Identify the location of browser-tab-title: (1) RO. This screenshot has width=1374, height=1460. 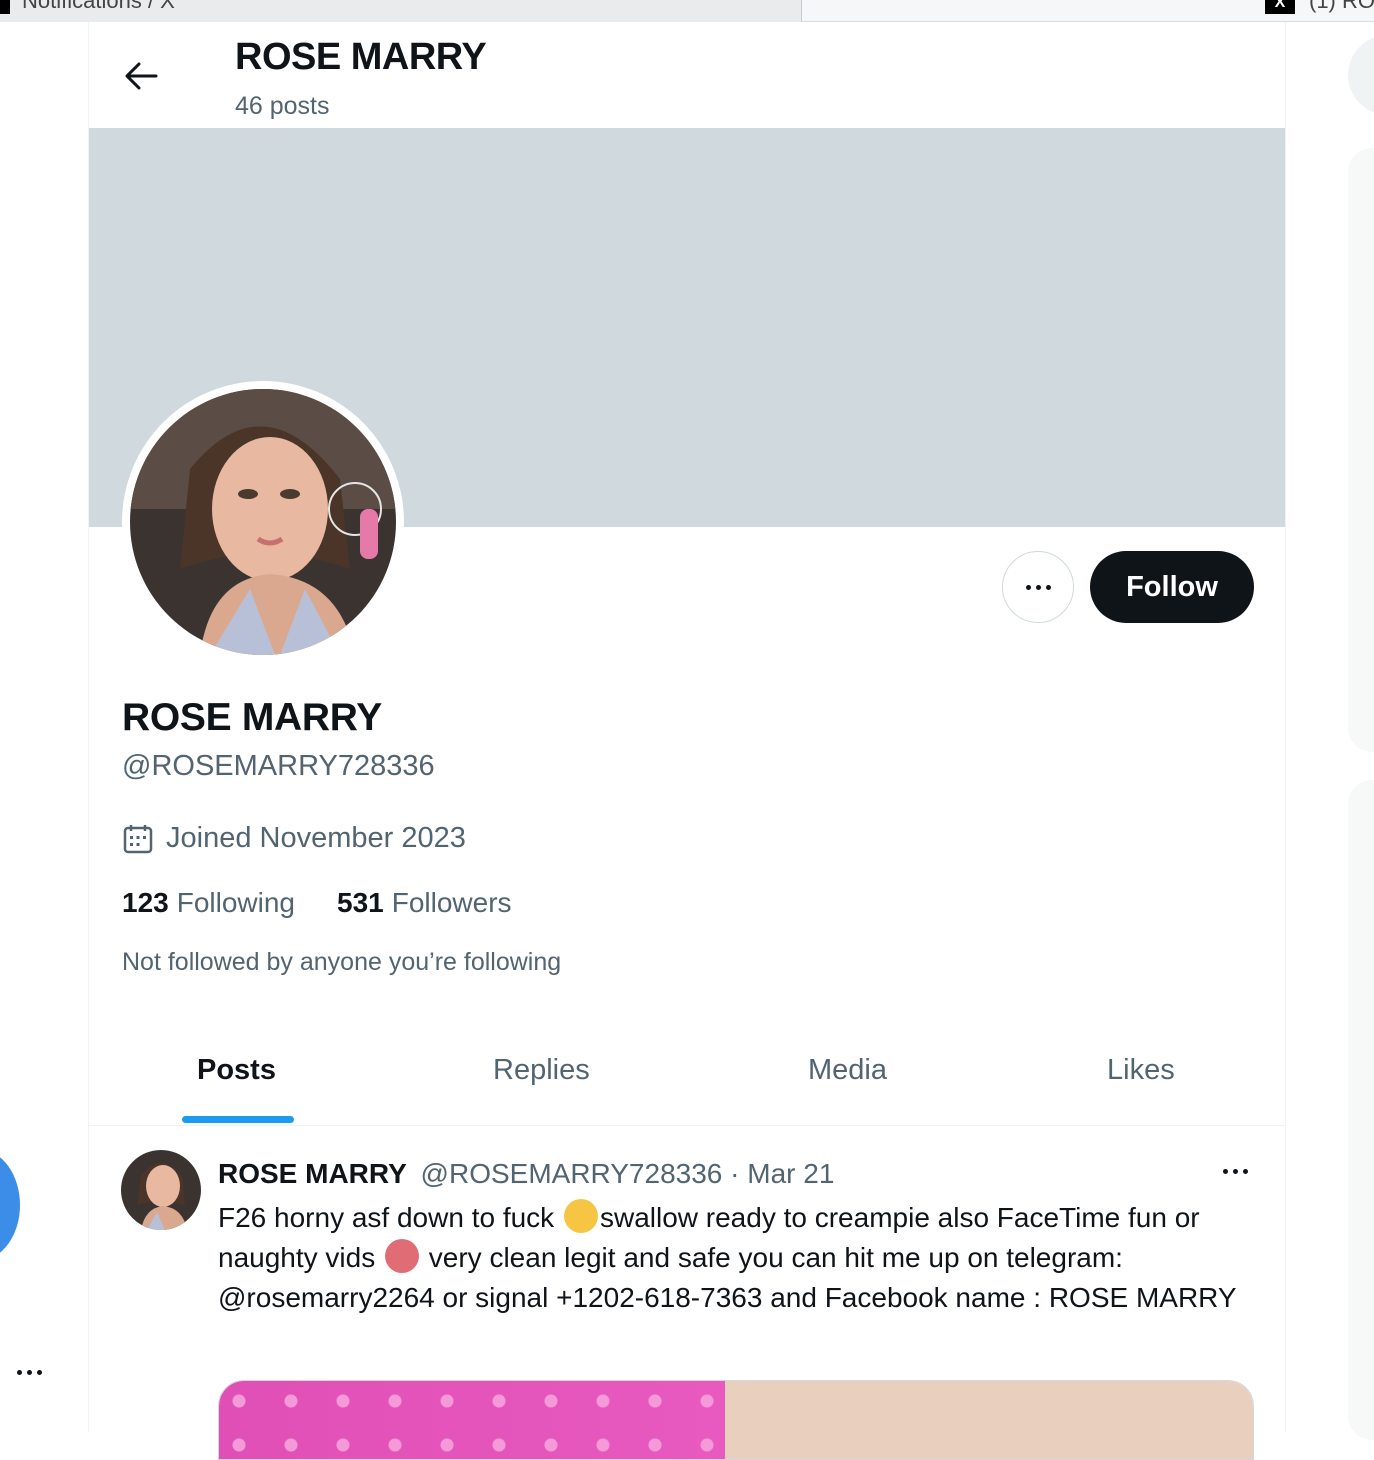
(1341, 6).